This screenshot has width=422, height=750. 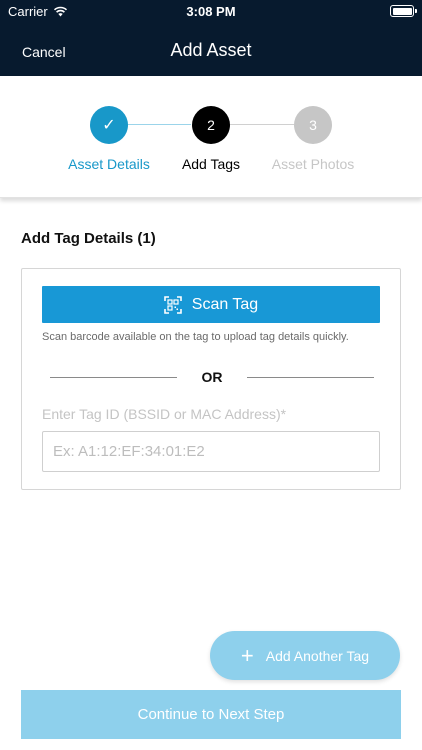 I want to click on step-asset-photos: 3 Asset Photos, so click(x=313, y=139).